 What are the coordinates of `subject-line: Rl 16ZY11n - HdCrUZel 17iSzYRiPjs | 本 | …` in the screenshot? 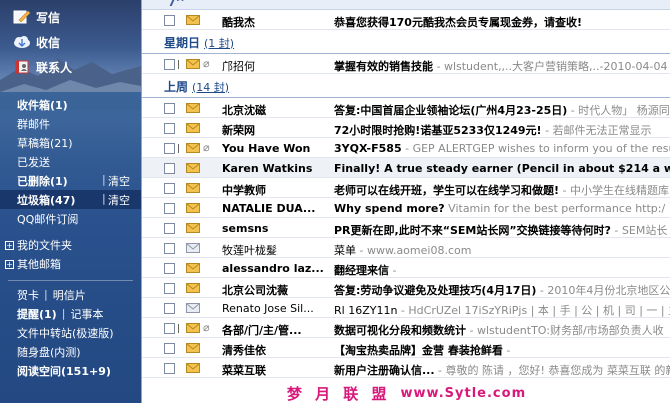 It's located at (502, 309).